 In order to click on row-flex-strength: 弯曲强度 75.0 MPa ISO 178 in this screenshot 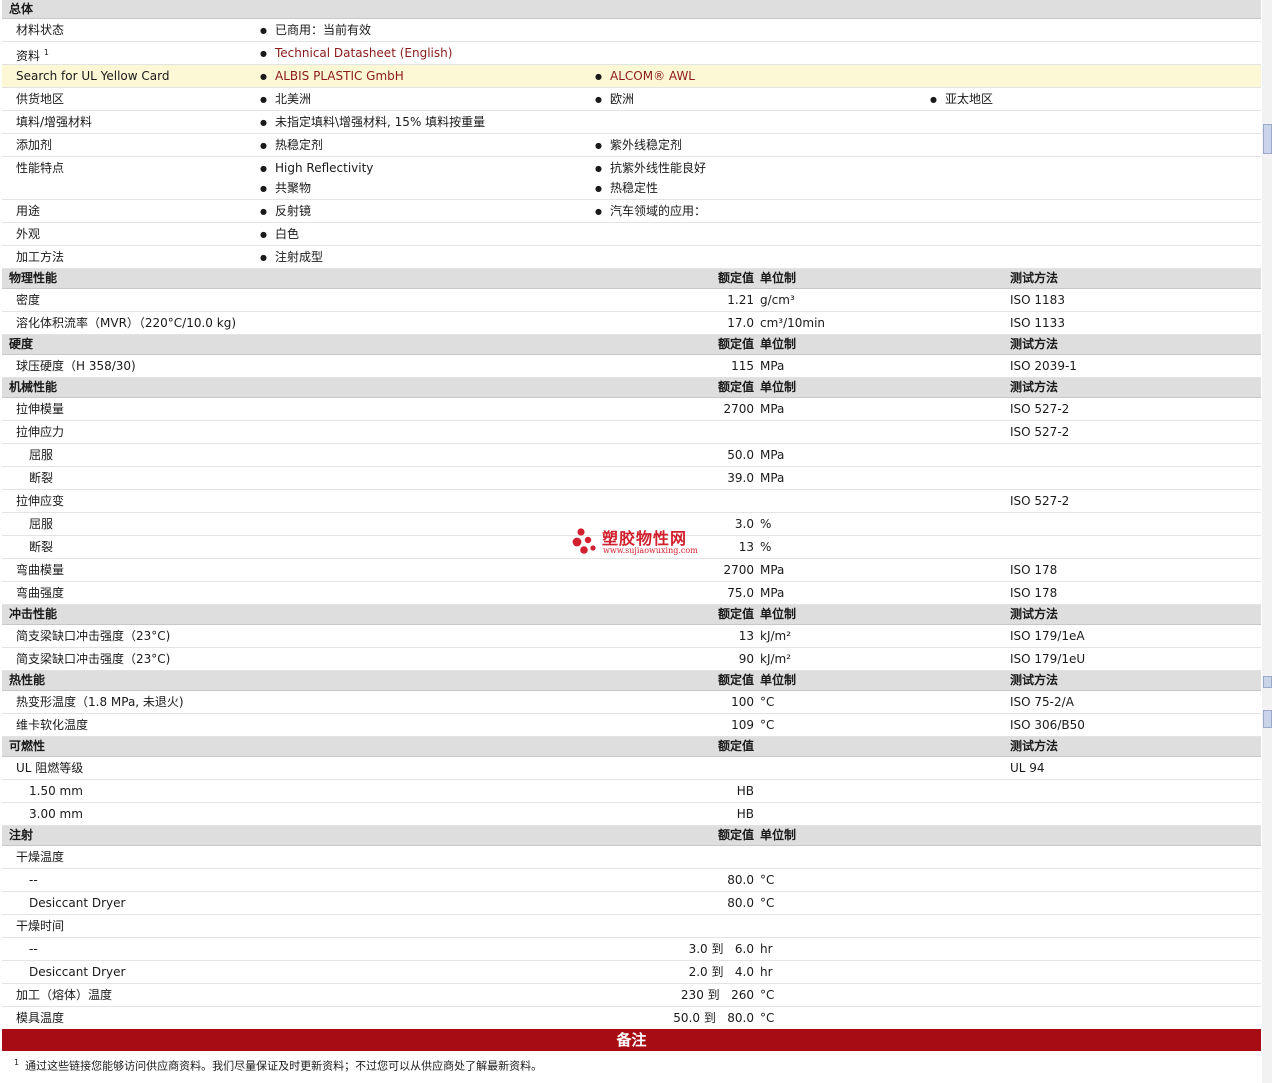, I will do `click(631, 593)`.